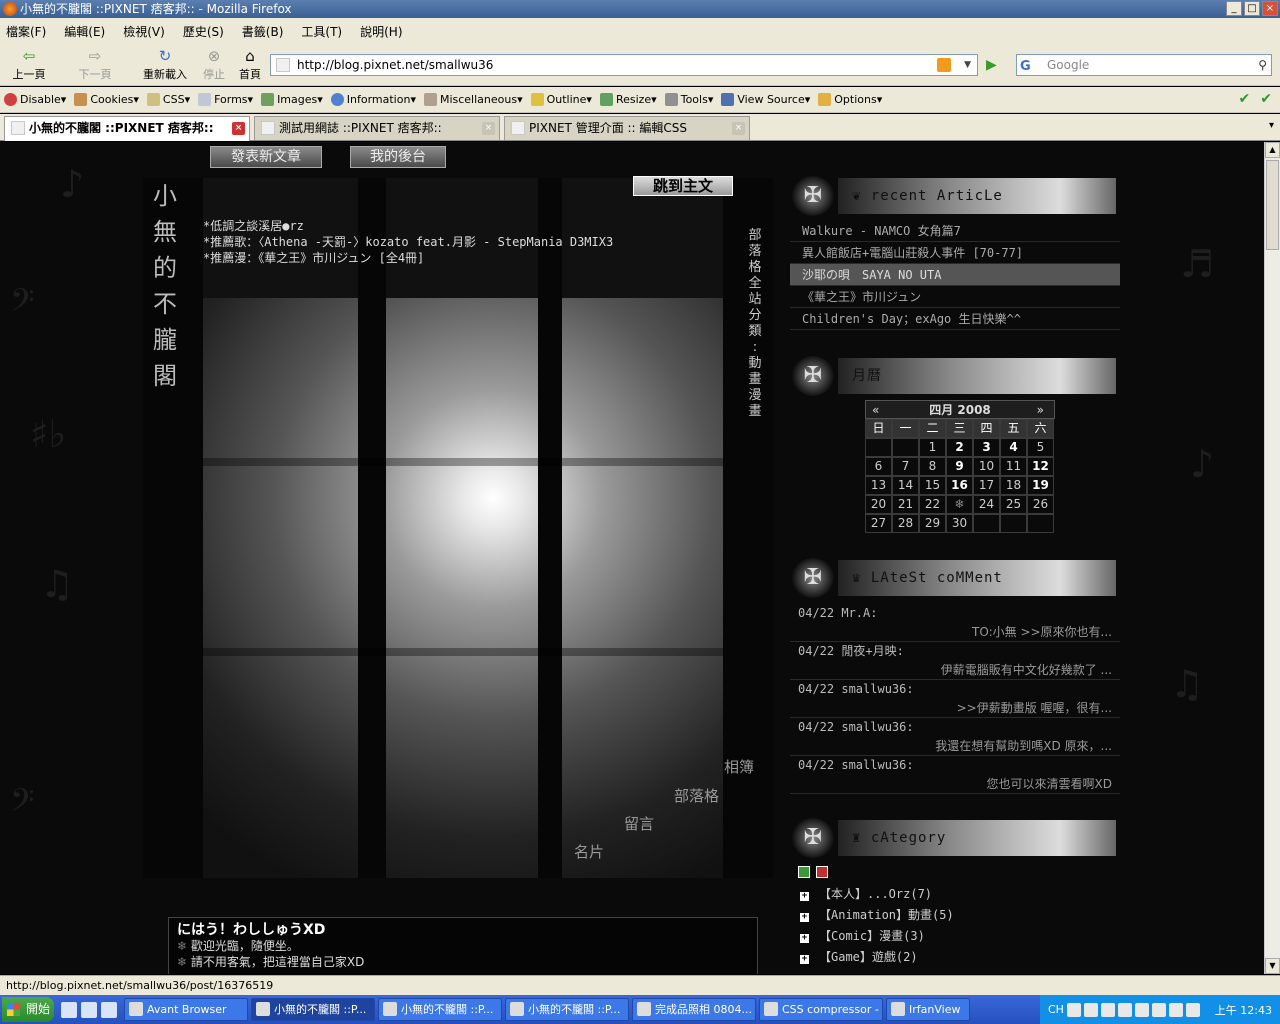 This screenshot has width=1280, height=1024. I want to click on collapse-all-icon, so click(822, 872).